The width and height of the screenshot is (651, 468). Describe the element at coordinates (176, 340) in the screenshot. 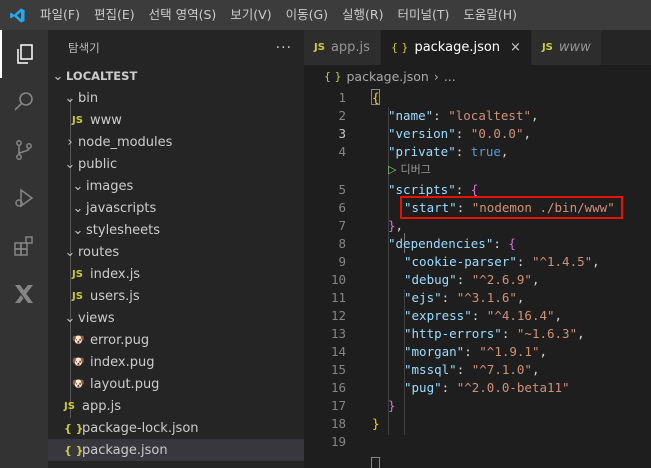

I see `tree-file-error-pug: 🐶 error.pug` at that location.